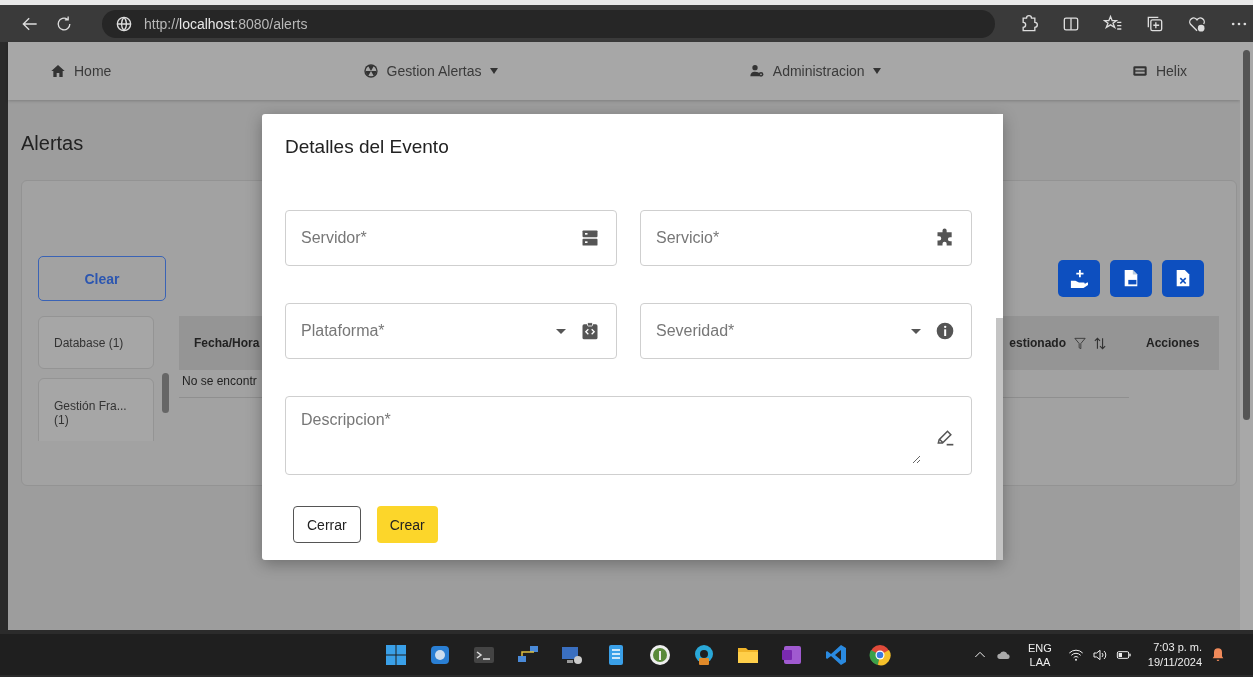 Image resolution: width=1253 pixels, height=677 pixels. Describe the element at coordinates (96, 409) in the screenshot. I see `filter-chip: Gestión Fra... (1)` at that location.